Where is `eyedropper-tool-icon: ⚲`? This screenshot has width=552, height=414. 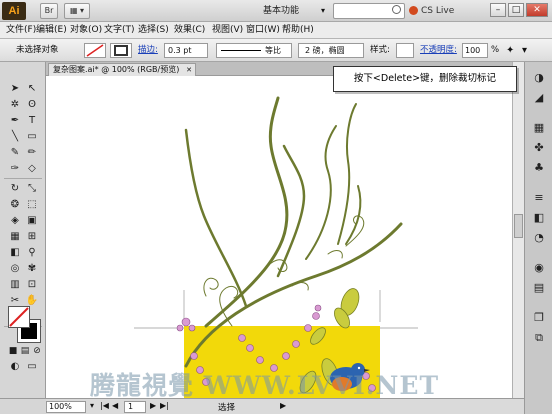
eyedropper-tool-icon: ⚲ is located at coordinates (32, 253).